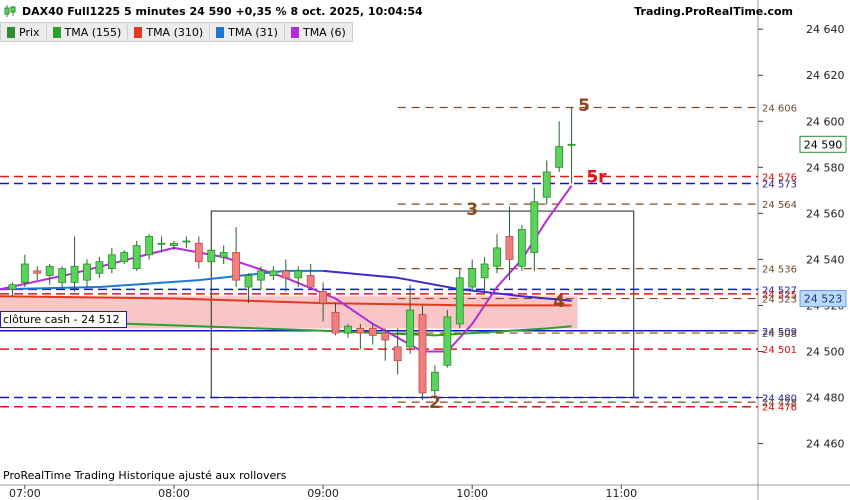  Describe the element at coordinates (825, 213) in the screenshot. I see `price-tick-label: 24 560` at that location.